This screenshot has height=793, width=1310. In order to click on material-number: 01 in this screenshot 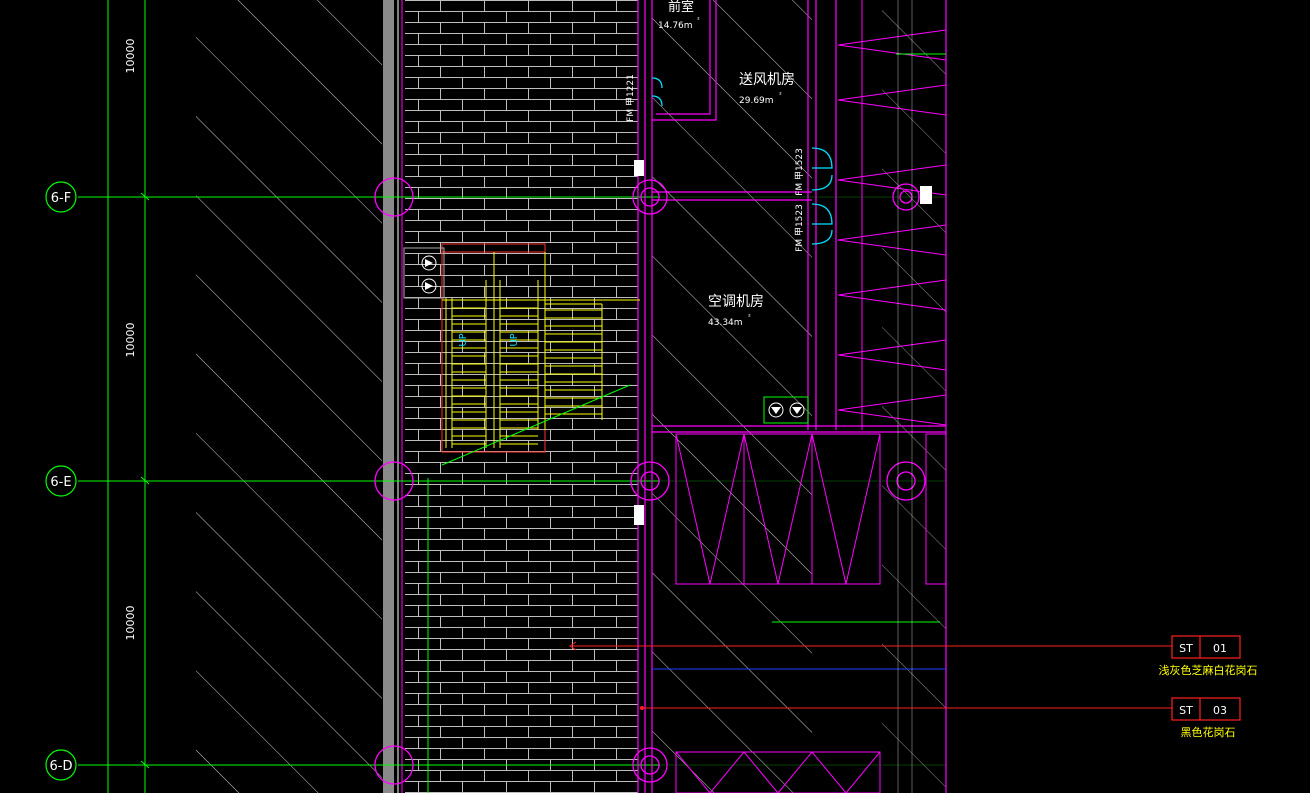, I will do `click(1220, 648)`.